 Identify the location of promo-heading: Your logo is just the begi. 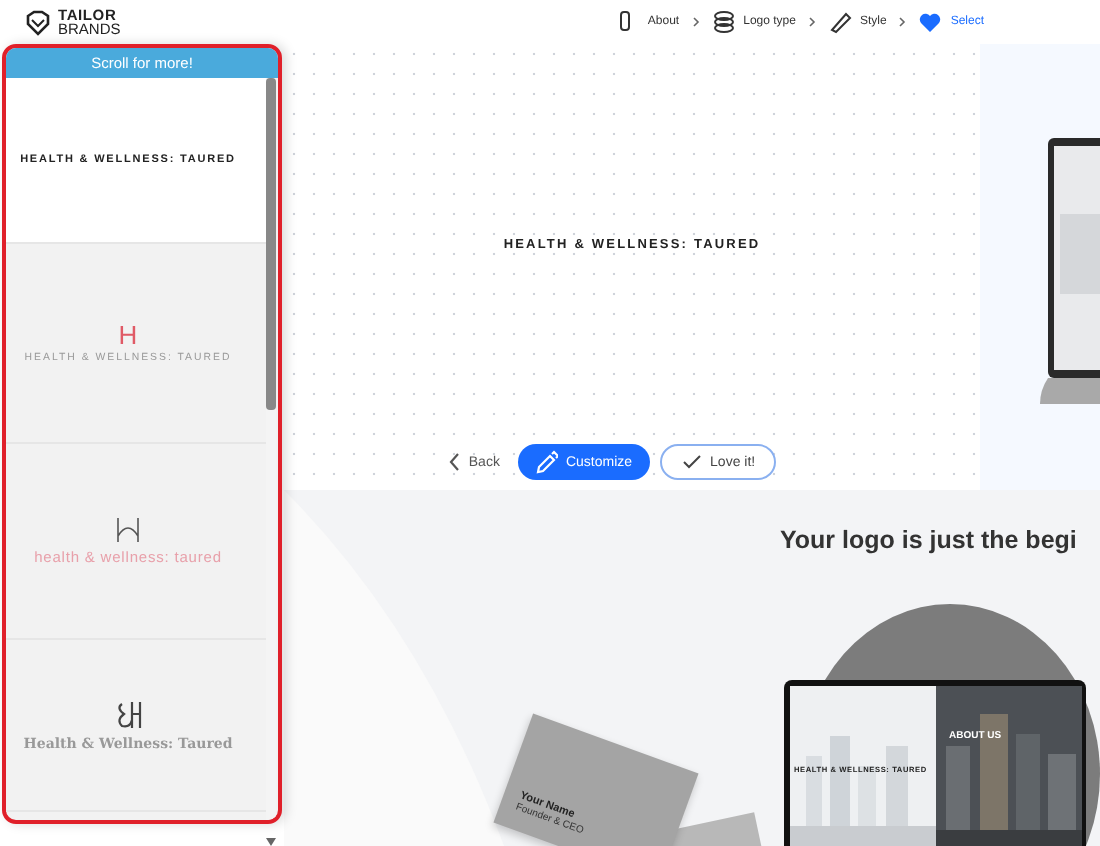
(928, 540).